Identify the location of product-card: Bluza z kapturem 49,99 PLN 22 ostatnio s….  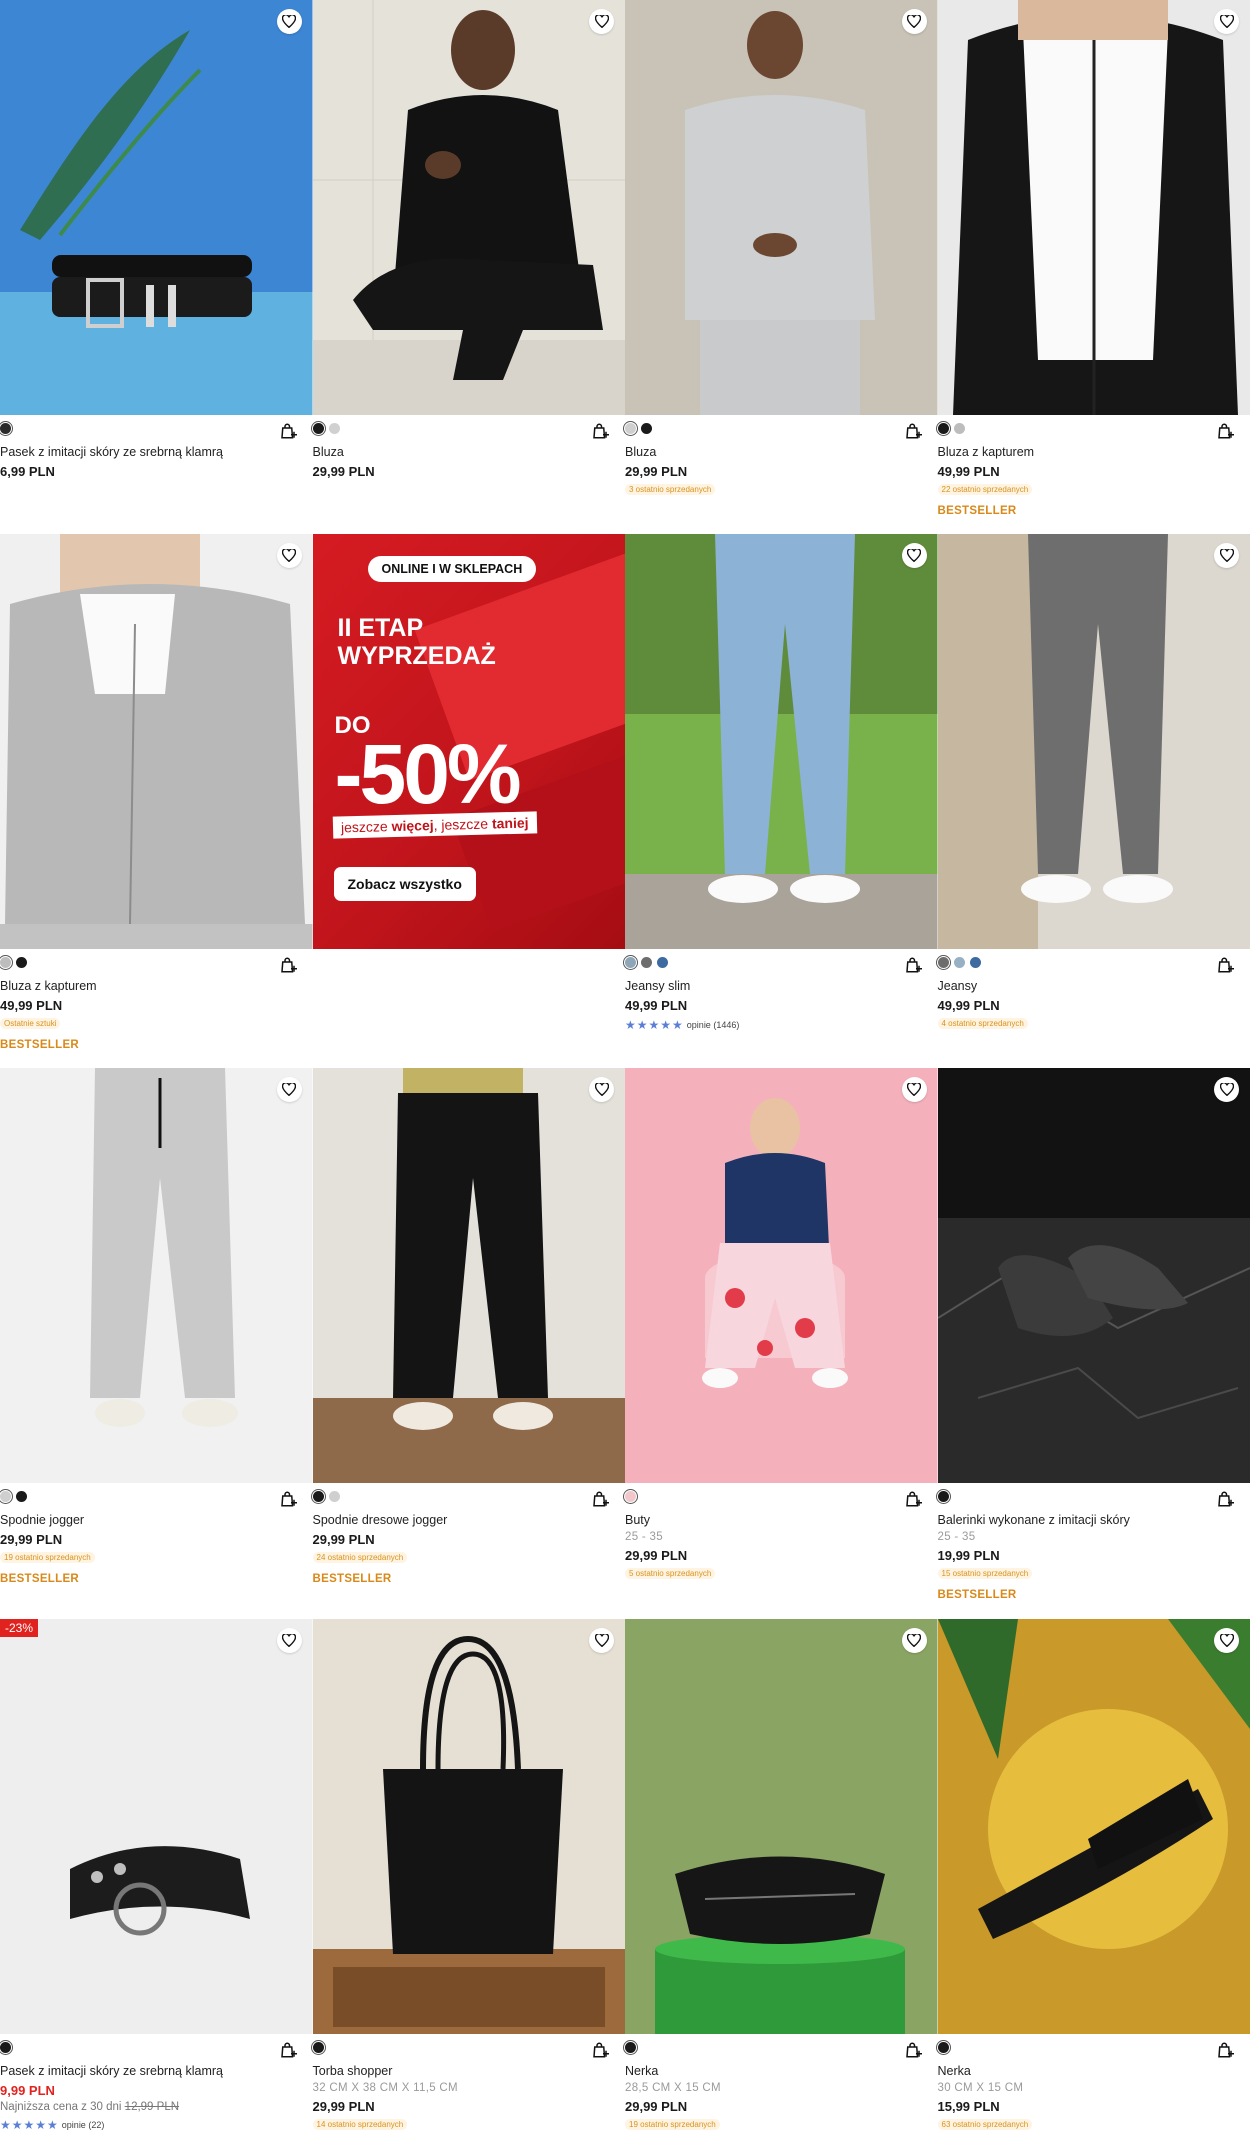
(1093, 258).